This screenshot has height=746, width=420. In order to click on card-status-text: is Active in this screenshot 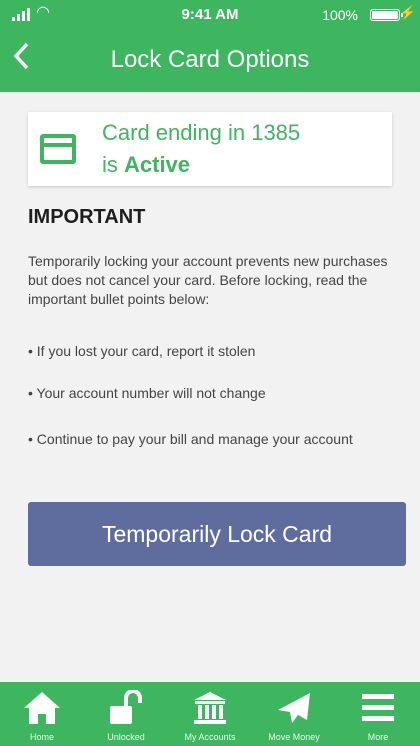, I will do `click(146, 165)`.